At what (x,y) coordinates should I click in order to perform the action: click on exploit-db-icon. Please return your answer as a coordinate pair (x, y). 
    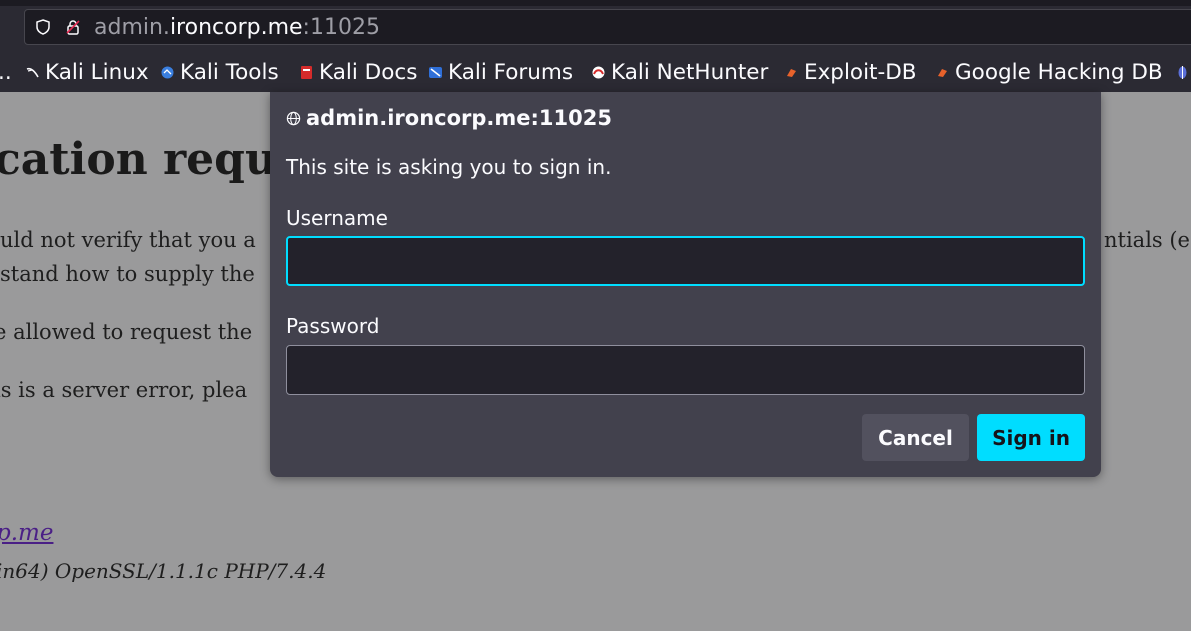
    Looking at the image, I should click on (791, 72).